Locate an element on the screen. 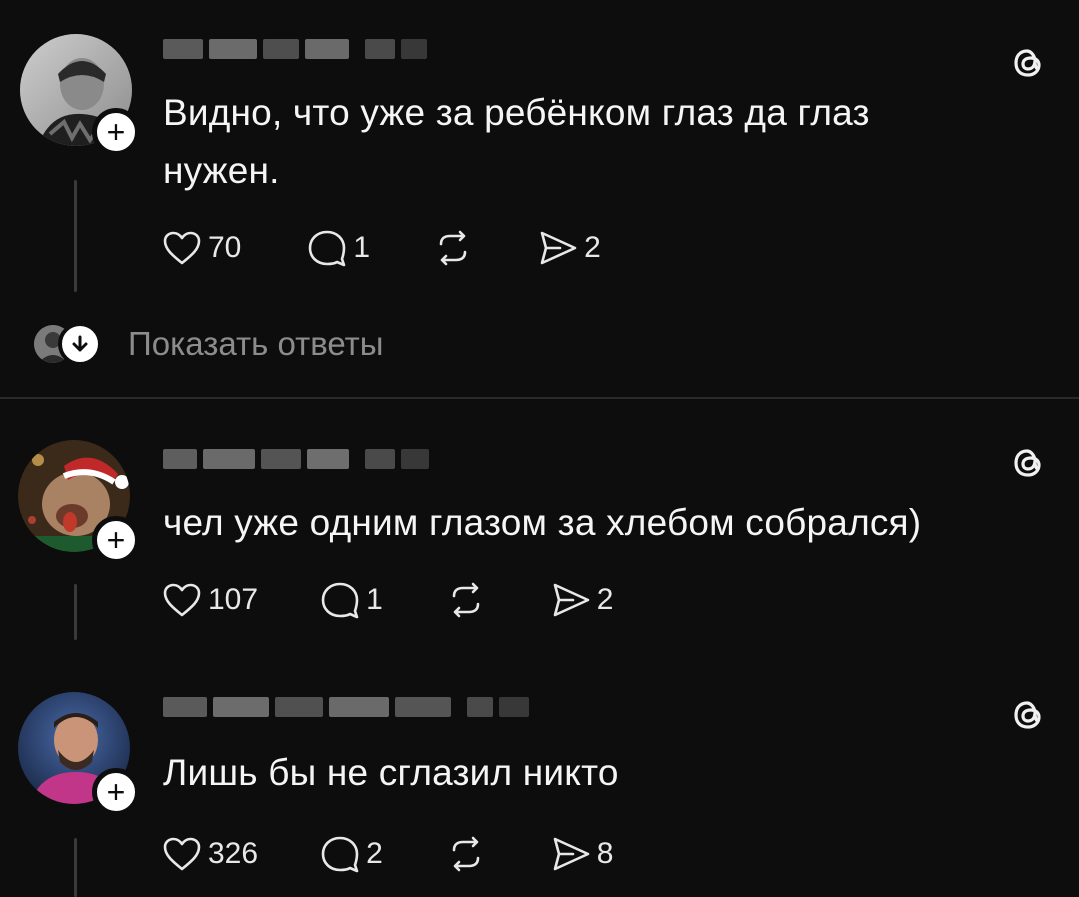 Image resolution: width=1079 pixels, height=897 pixels. expand-badge is located at coordinates (80, 344).